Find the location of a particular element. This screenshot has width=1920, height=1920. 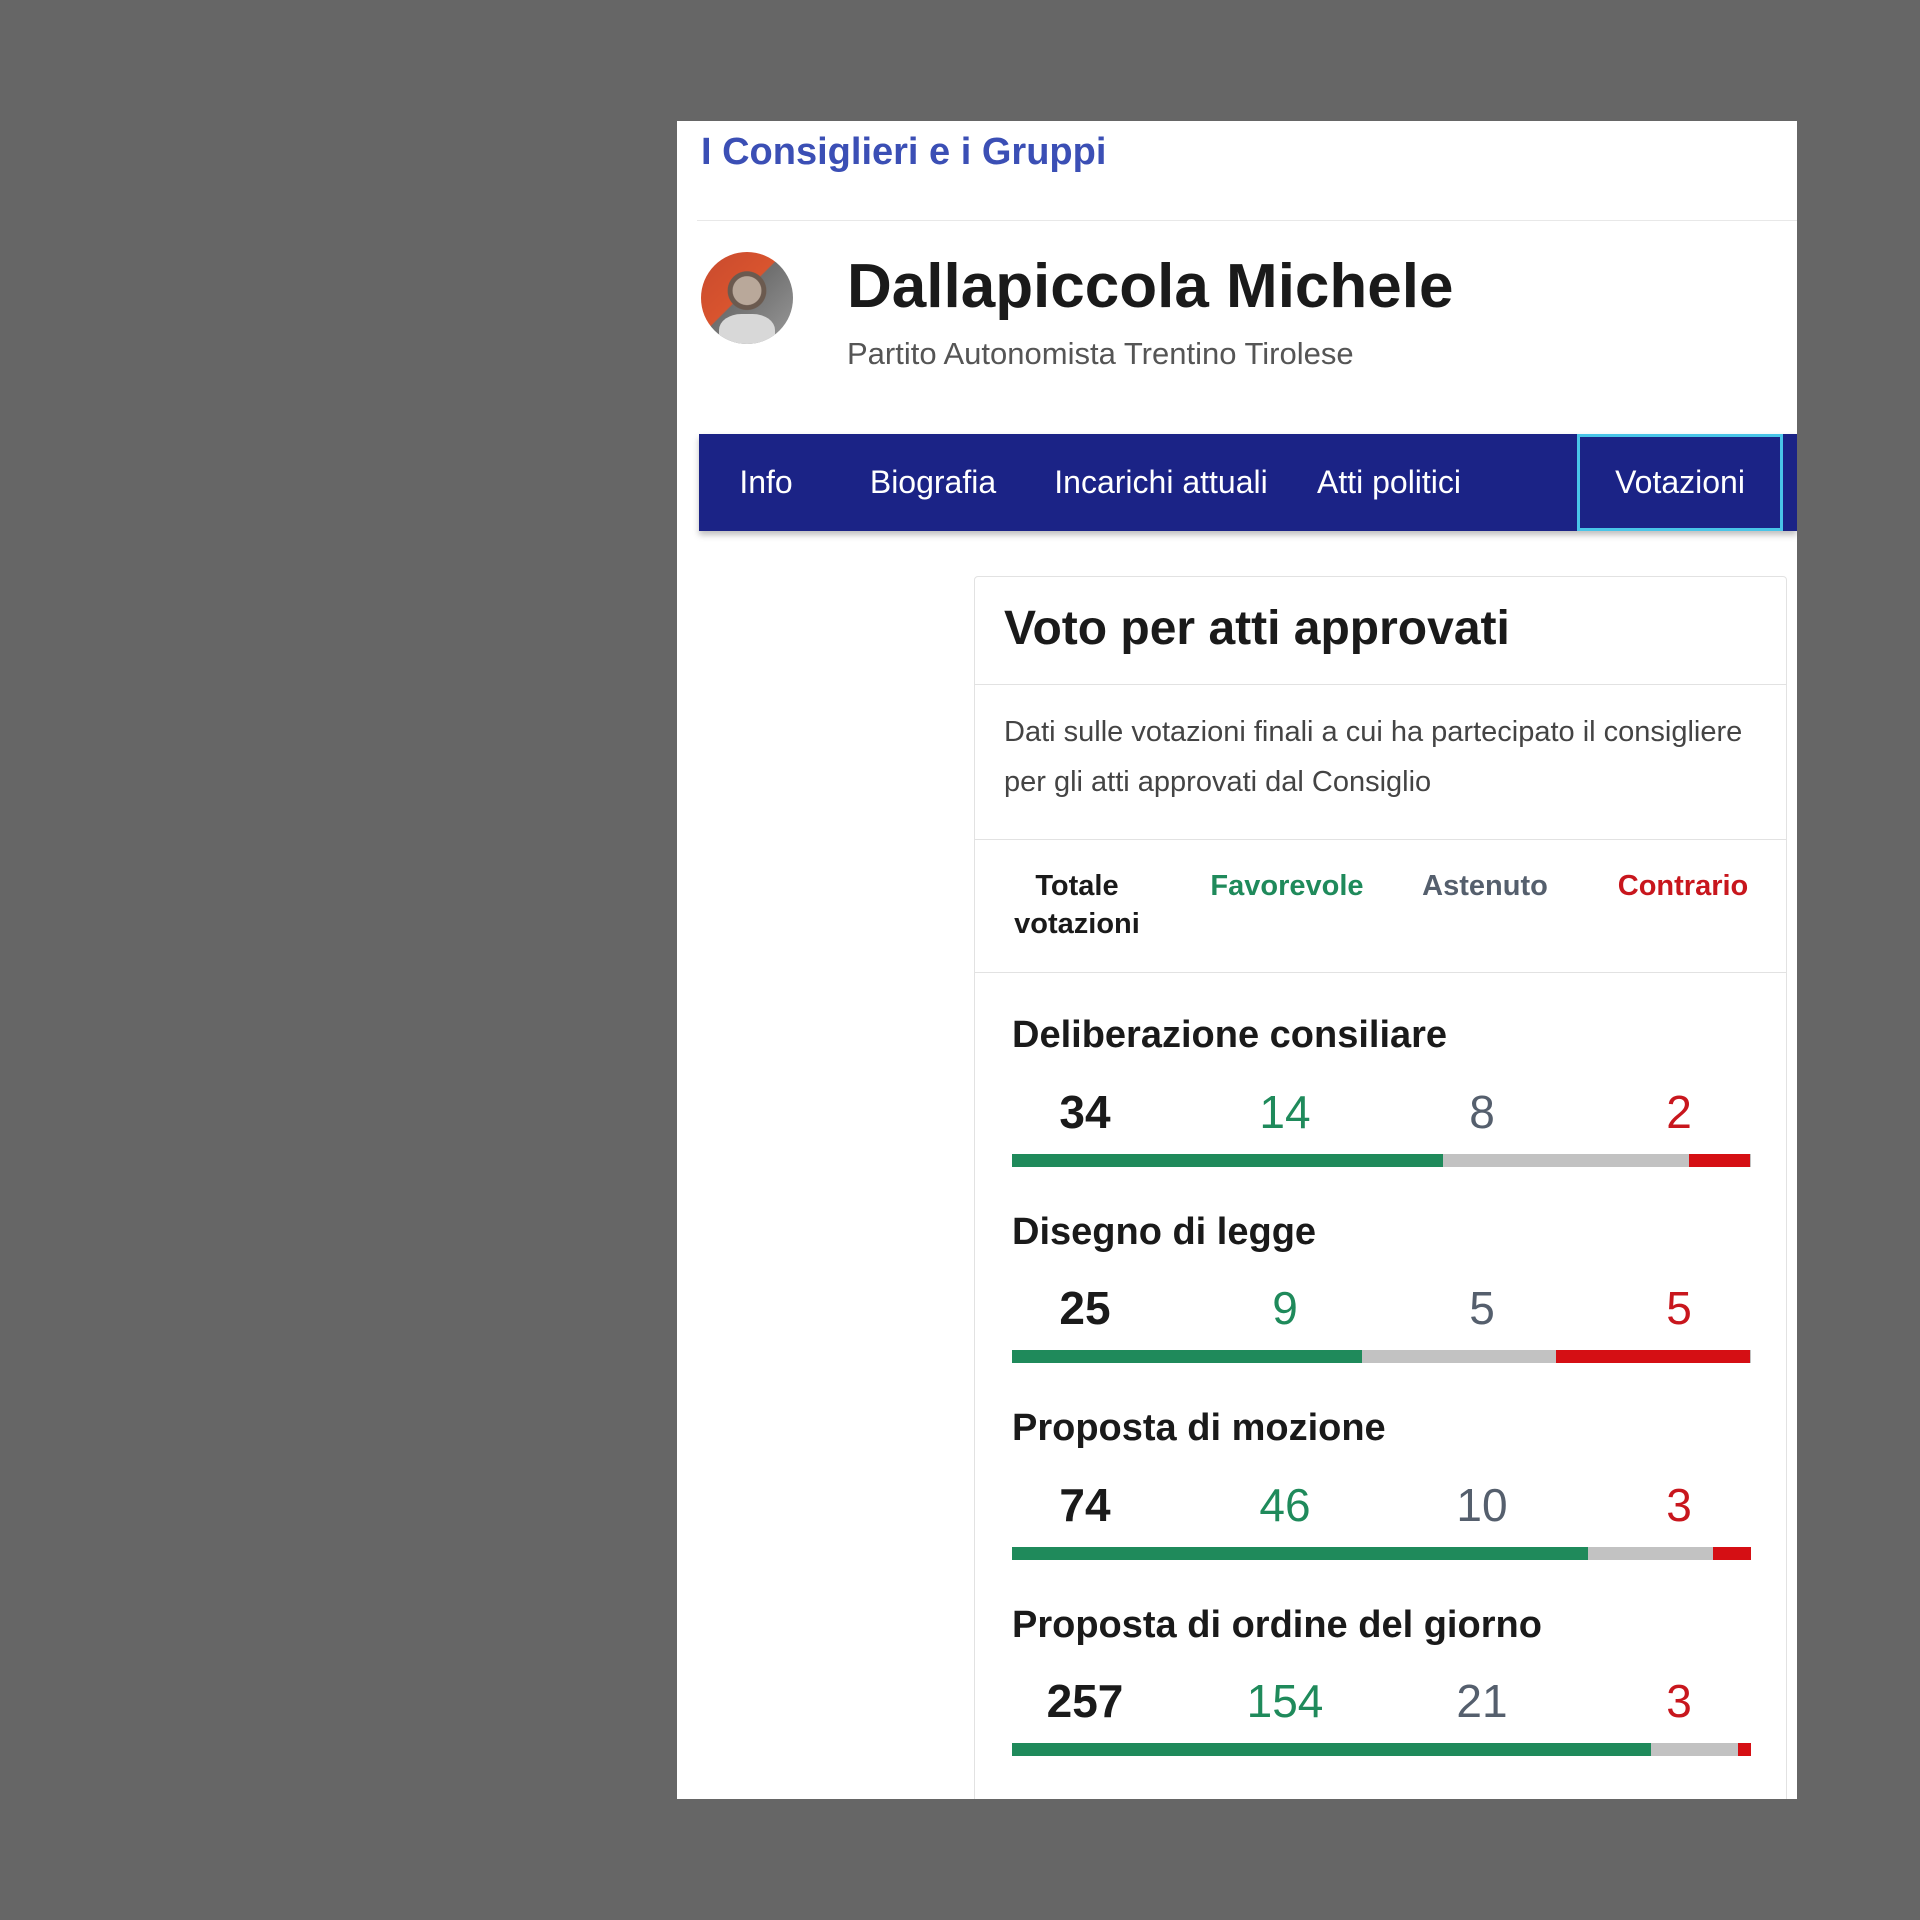

contrario-count: 5 is located at coordinates (1679, 1308).